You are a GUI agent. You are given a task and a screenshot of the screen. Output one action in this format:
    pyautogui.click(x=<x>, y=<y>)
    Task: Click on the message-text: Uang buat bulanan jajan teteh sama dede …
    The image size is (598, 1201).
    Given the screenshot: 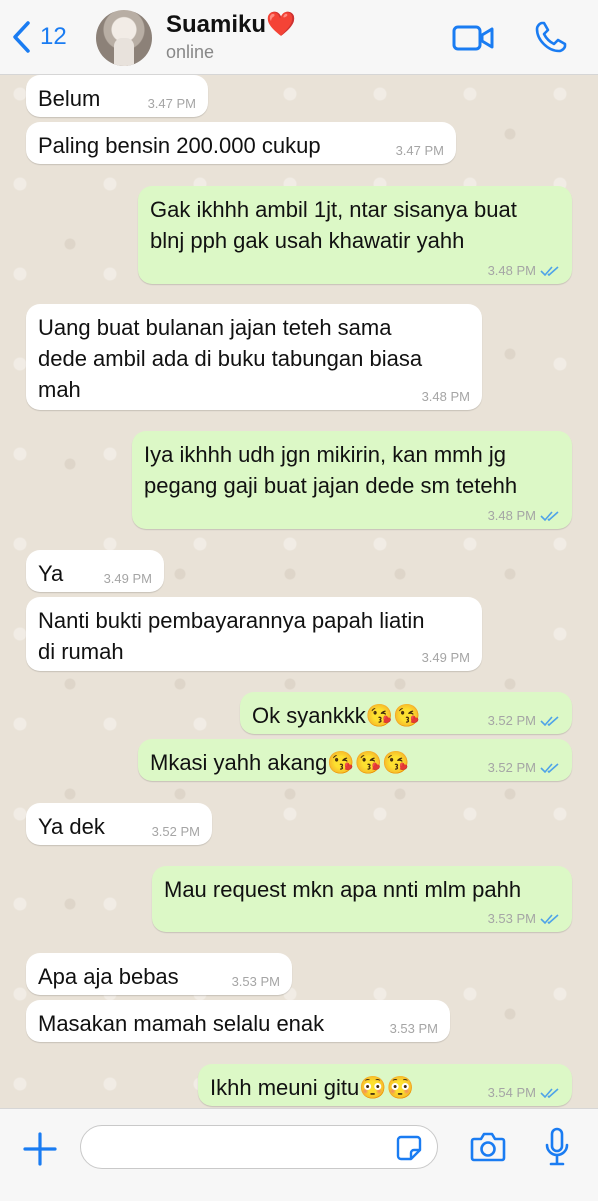 What is the action you would take?
    pyautogui.click(x=230, y=358)
    